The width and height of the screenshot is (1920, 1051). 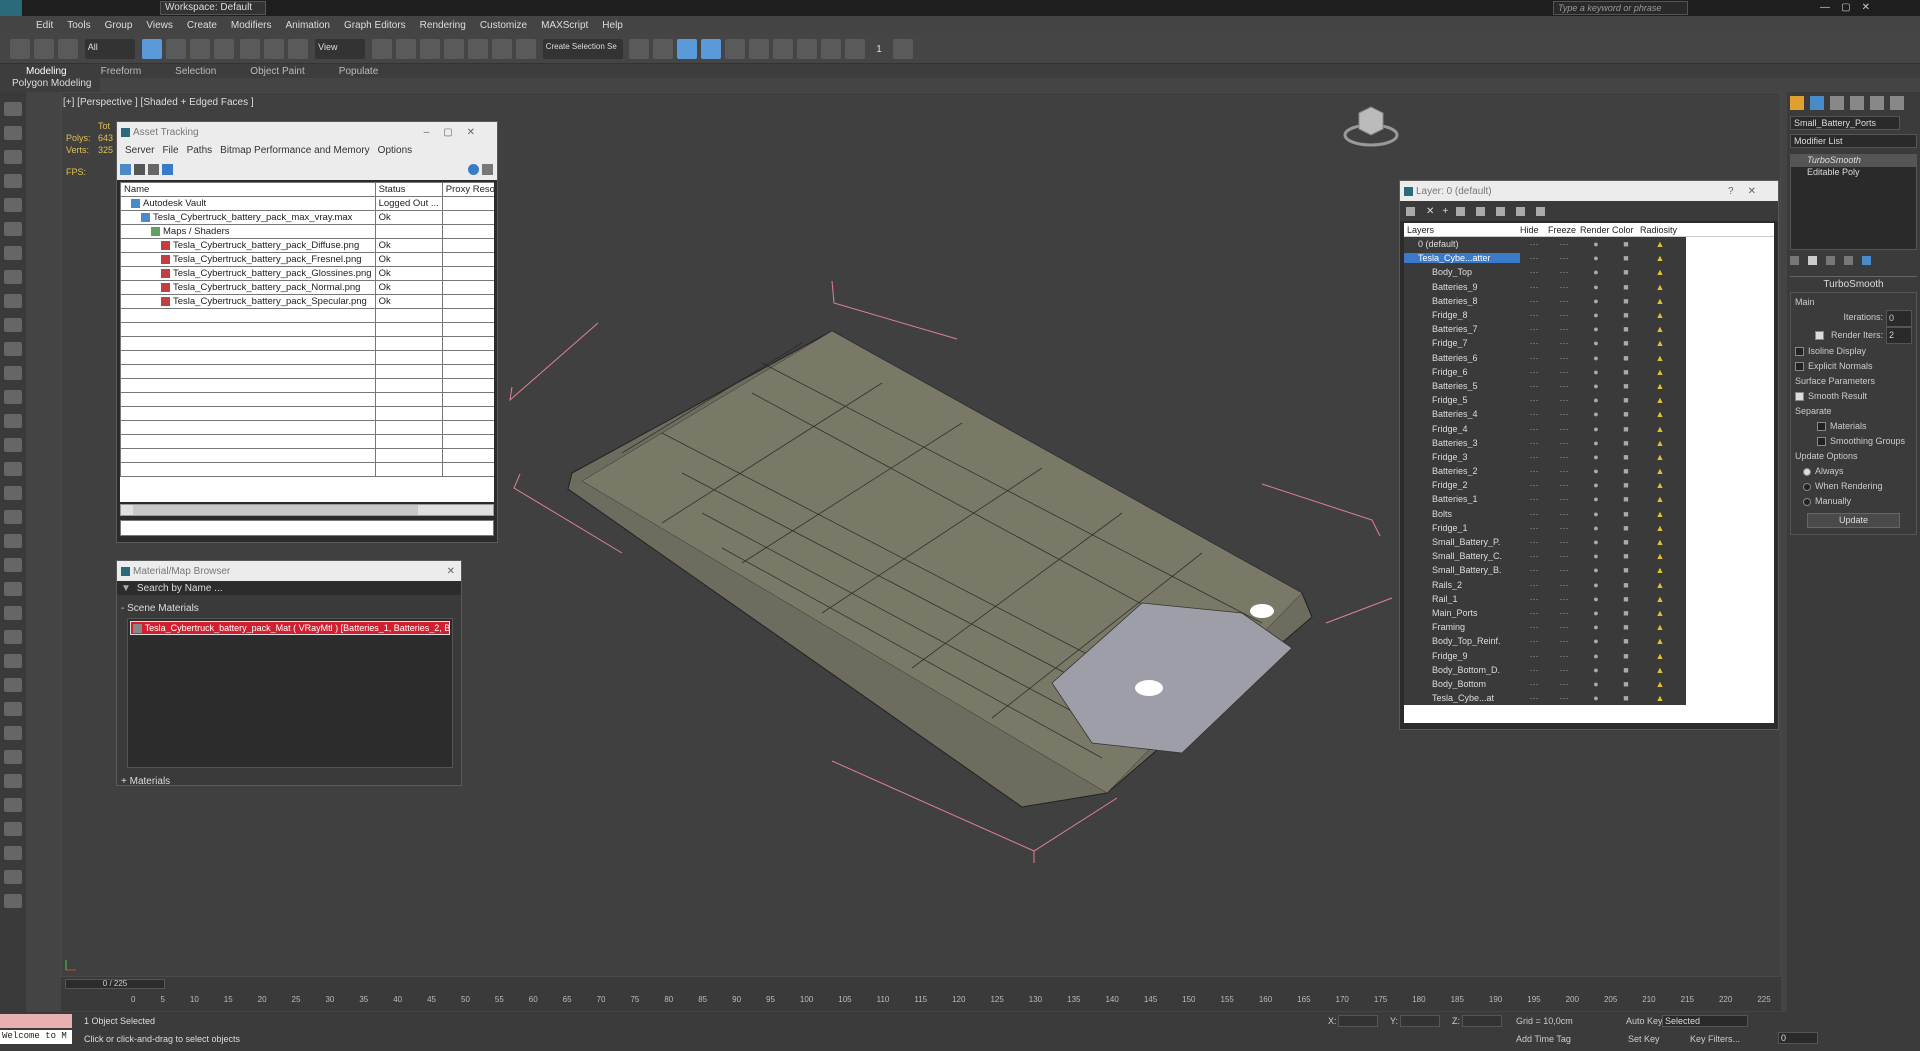 I want to click on layer-name: Fridge_4, so click(x=1462, y=429).